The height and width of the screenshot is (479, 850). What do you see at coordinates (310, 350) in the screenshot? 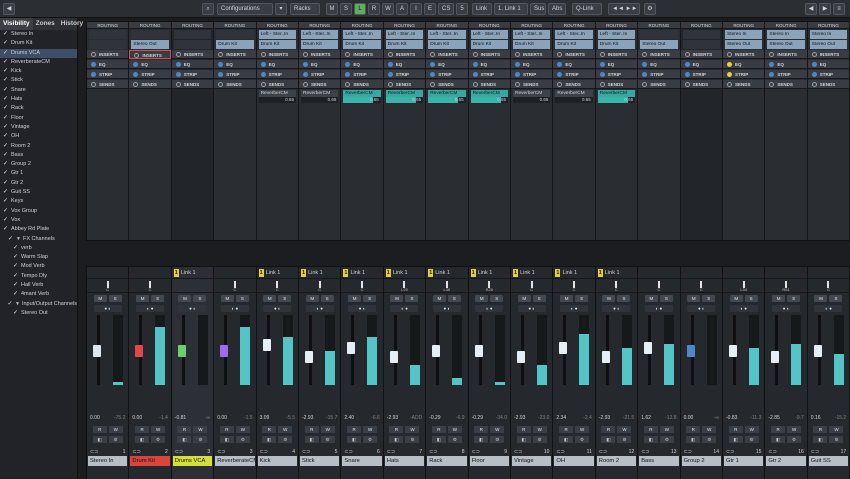
I see `fader-track` at bounding box center [310, 350].